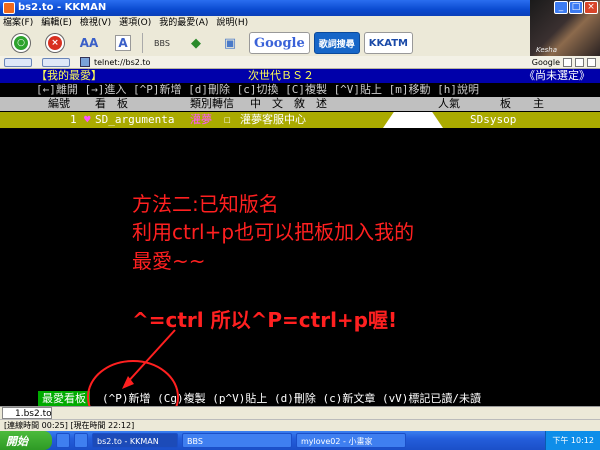 The height and width of the screenshot is (450, 600). Describe the element at coordinates (73, 119) in the screenshot. I see `board-index: 1` at that location.